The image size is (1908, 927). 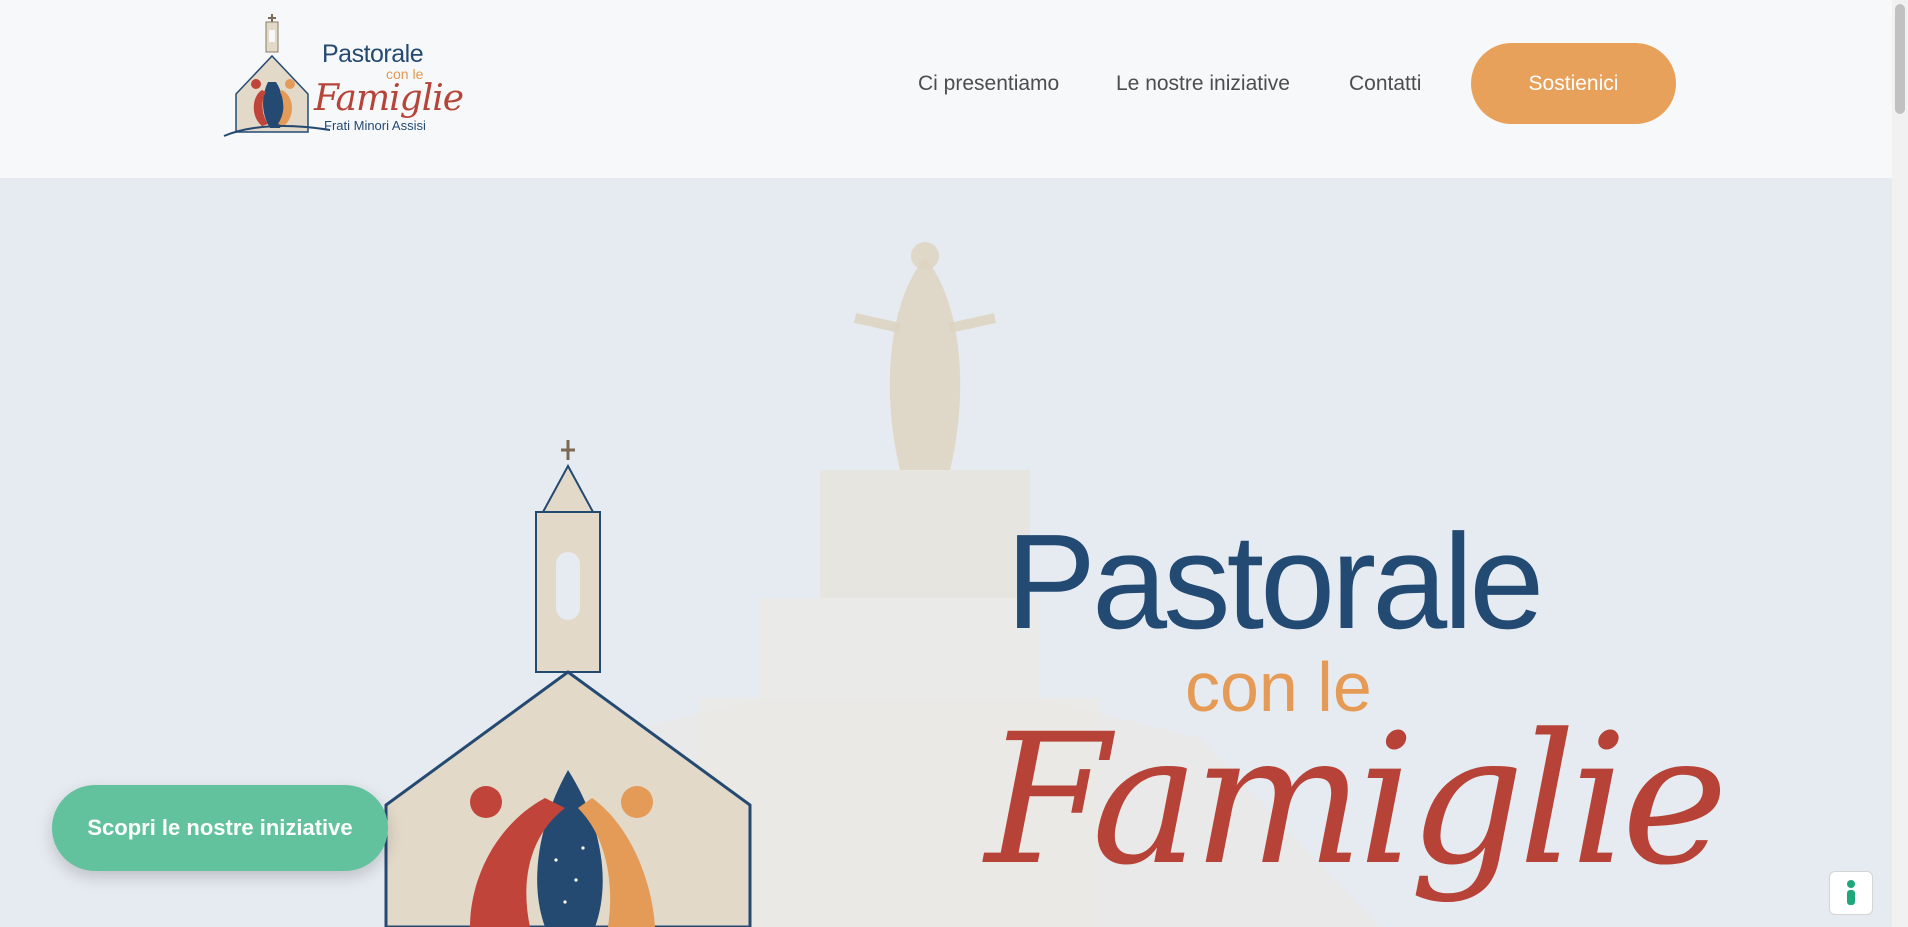 What do you see at coordinates (220, 828) in the screenshot?
I see `discover-initiatives-button: Scopri le nostre iniziative` at bounding box center [220, 828].